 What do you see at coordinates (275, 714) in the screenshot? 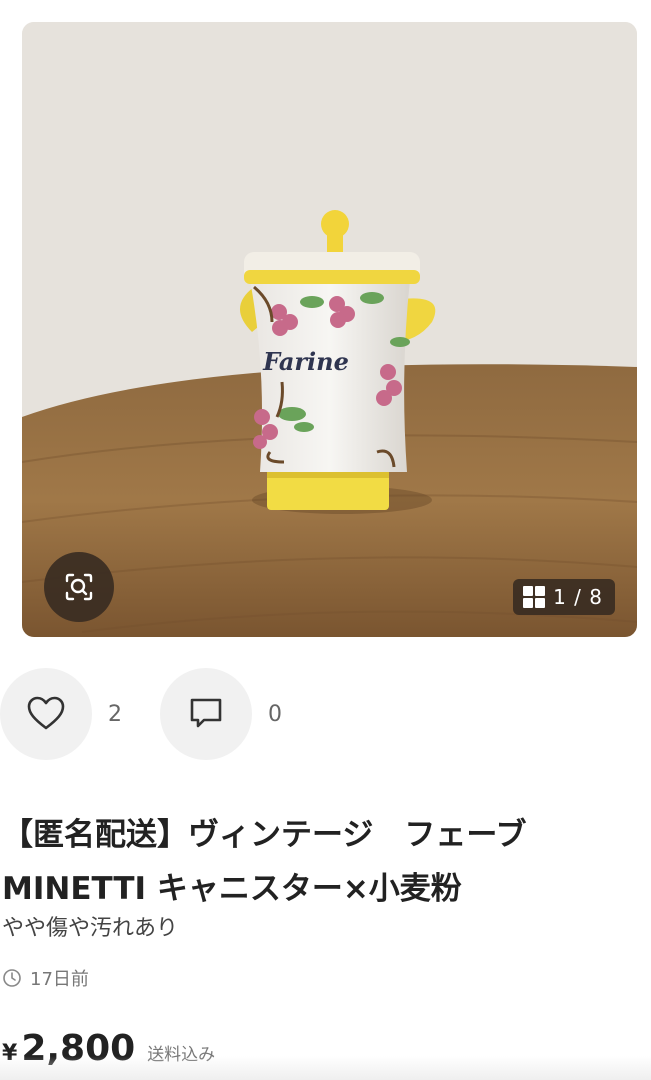
I see `comment-count: 0` at bounding box center [275, 714].